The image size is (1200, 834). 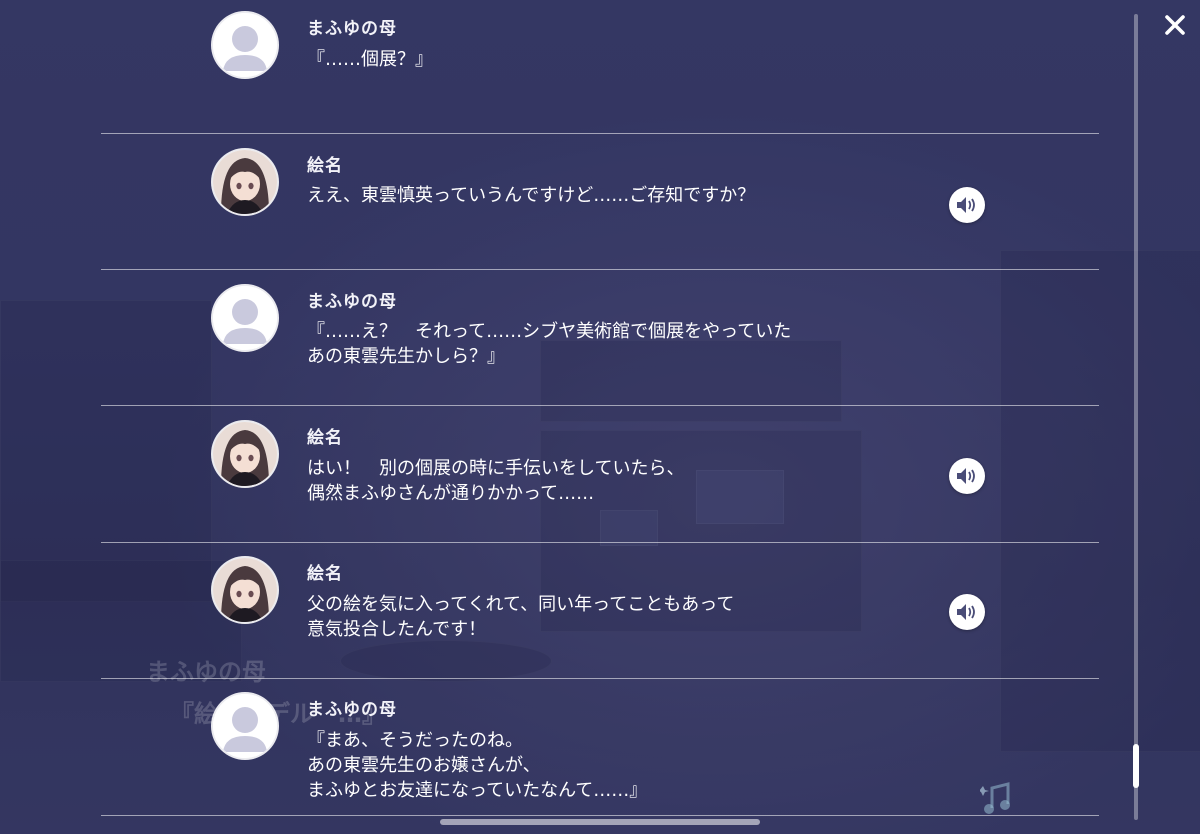 What do you see at coordinates (1136, 766) in the screenshot?
I see `scrollbar-thumb` at bounding box center [1136, 766].